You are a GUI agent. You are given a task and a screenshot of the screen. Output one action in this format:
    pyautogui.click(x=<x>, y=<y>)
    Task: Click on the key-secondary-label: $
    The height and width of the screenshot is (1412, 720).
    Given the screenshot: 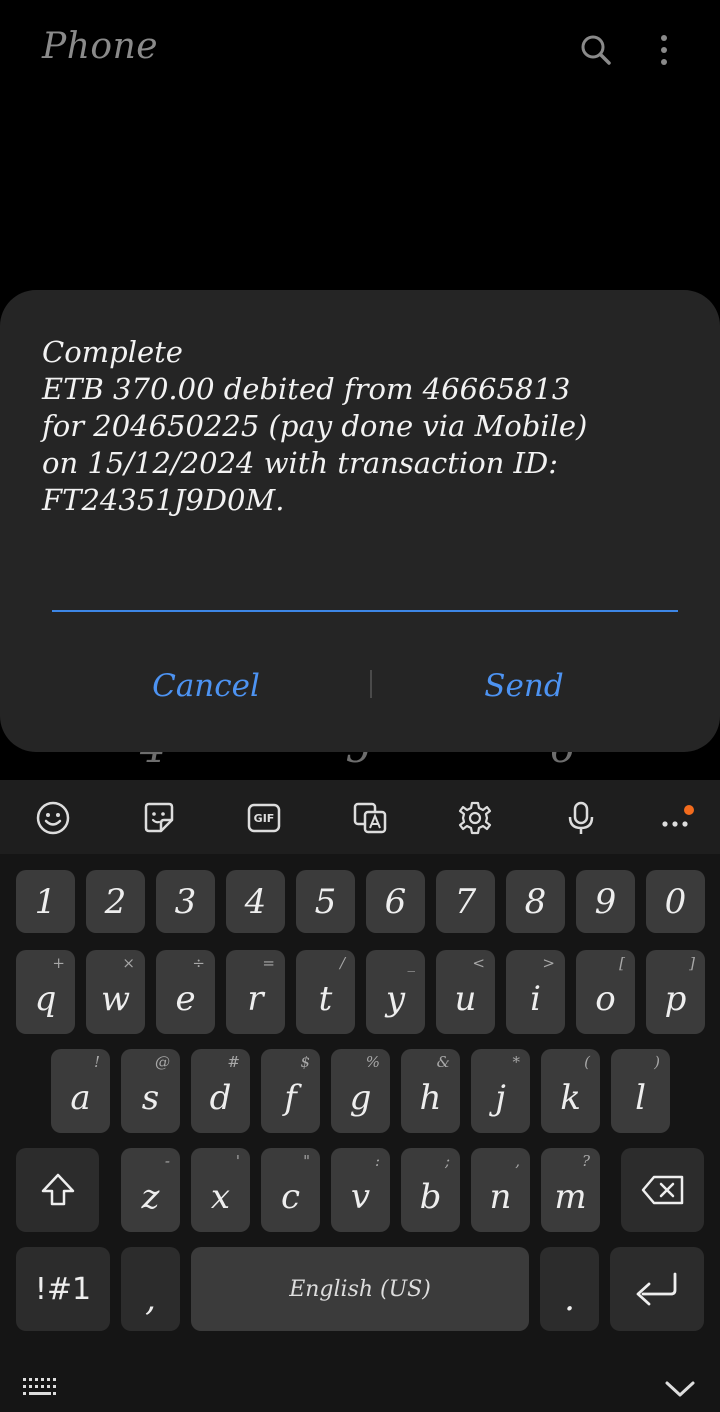 What is the action you would take?
    pyautogui.click(x=305, y=1062)
    